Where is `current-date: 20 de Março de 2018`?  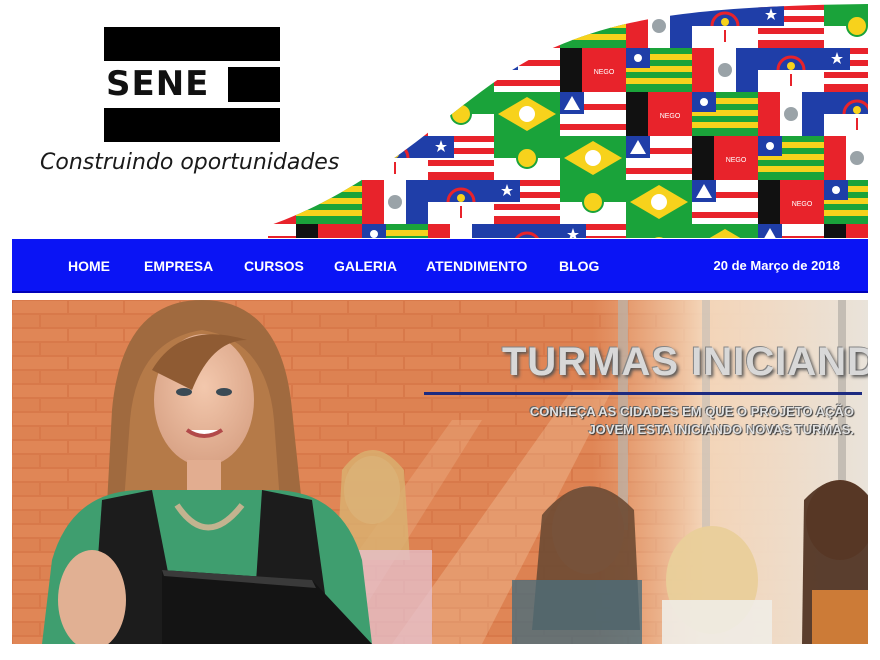 current-date: 20 de Março de 2018 is located at coordinates (776, 265).